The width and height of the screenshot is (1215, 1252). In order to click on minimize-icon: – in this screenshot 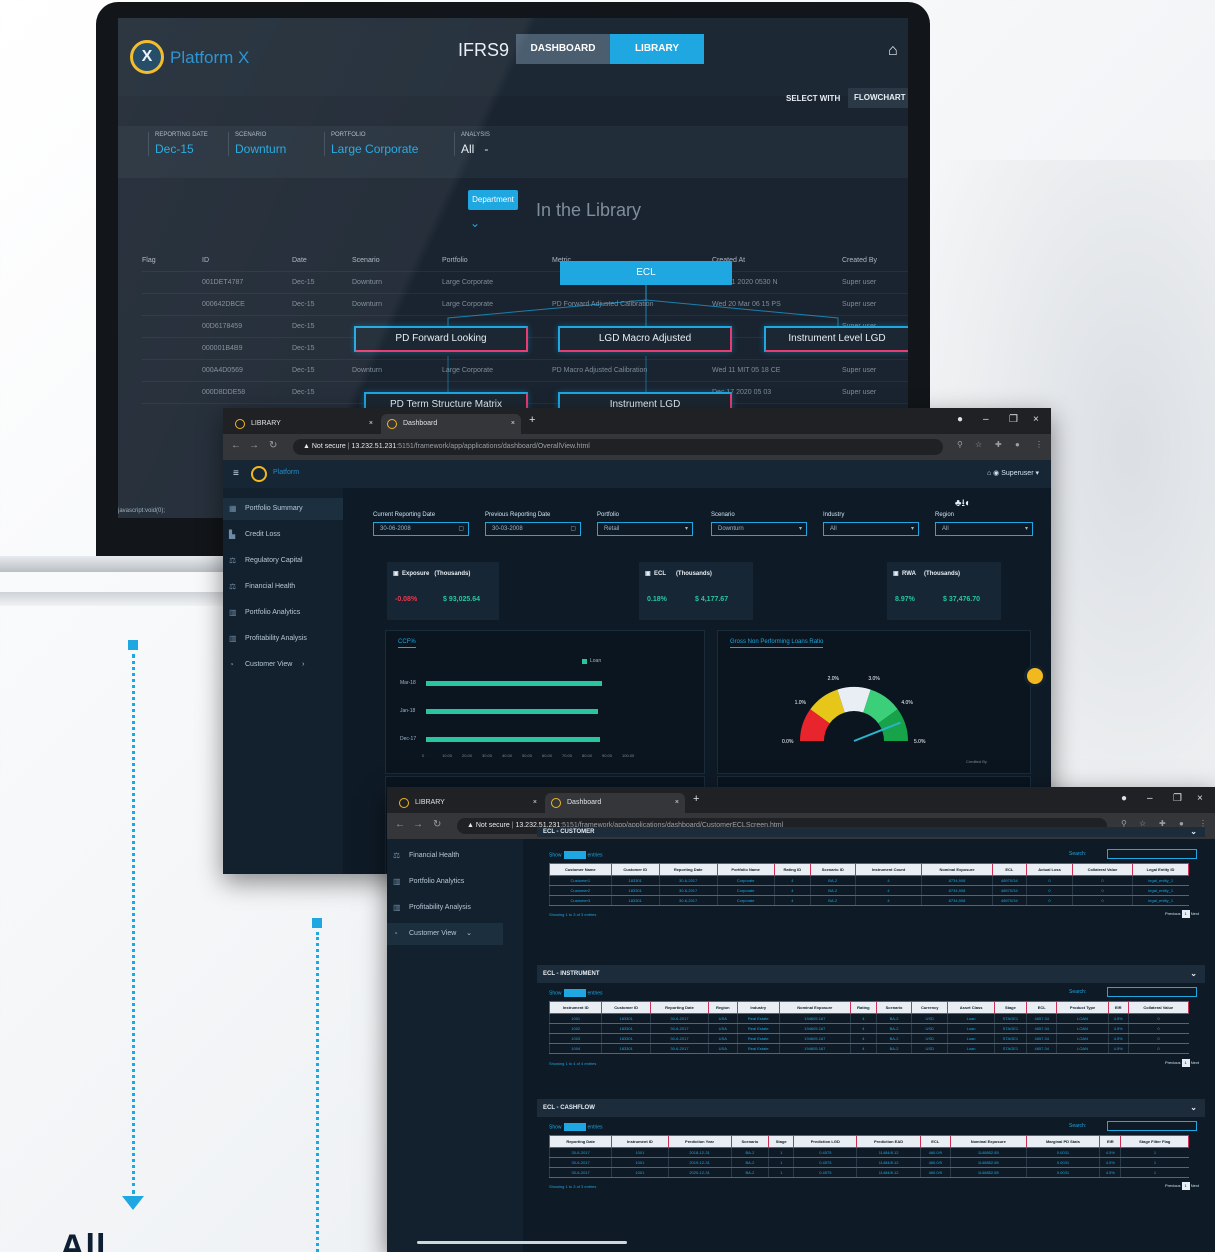, I will do `click(986, 419)`.